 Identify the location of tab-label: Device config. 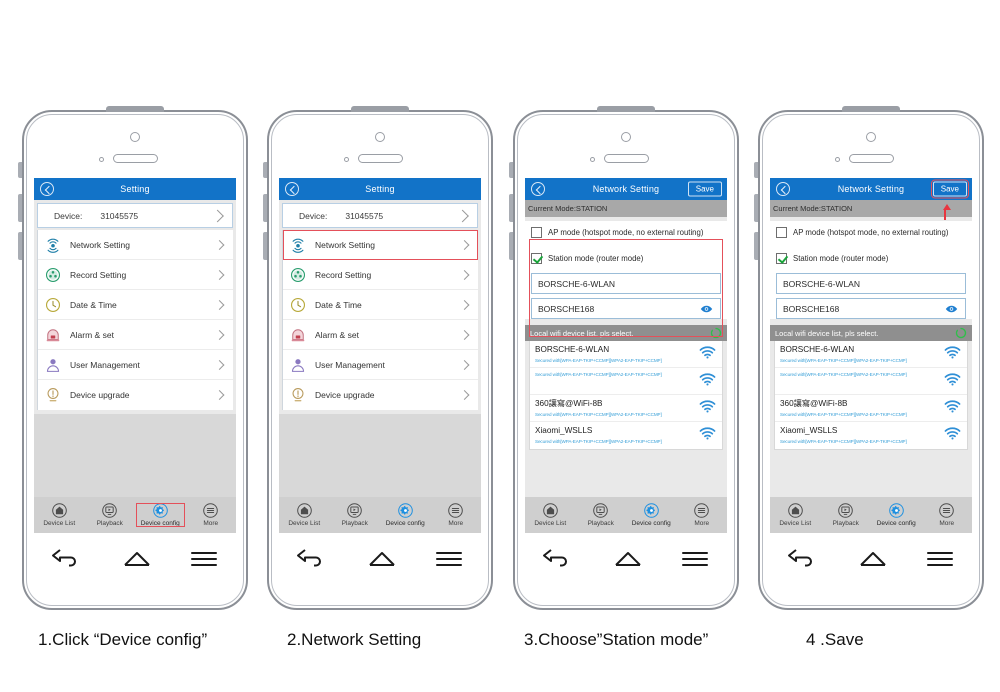
(405, 523).